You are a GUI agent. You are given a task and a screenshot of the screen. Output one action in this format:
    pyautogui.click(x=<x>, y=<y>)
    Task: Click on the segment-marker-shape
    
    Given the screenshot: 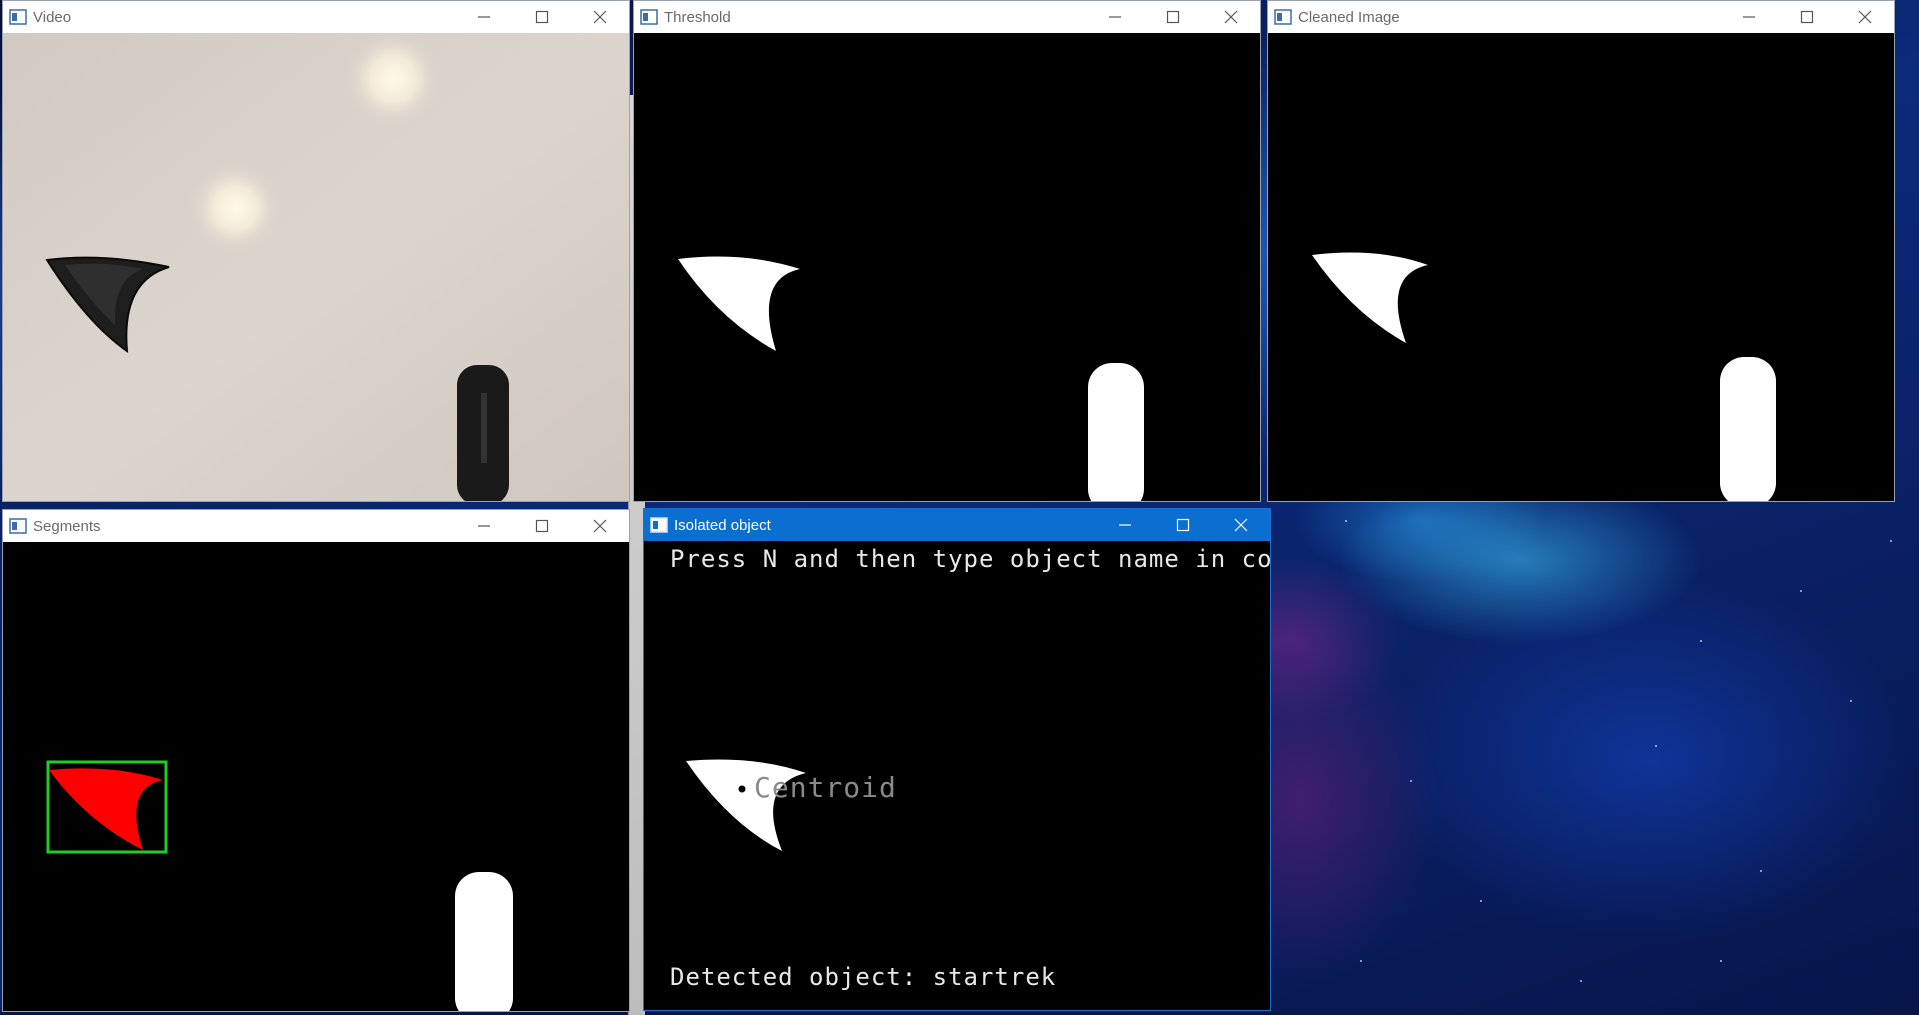 What is the action you would take?
    pyautogui.click(x=484, y=941)
    